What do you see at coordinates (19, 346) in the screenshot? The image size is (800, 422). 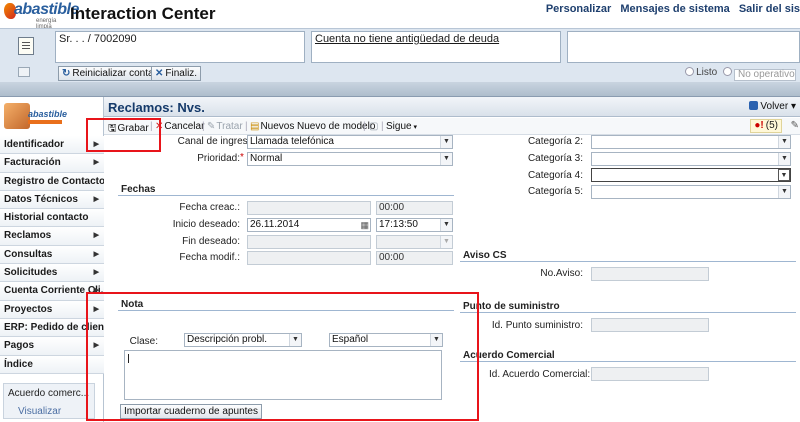 I see `sidebar-item-label: Pagos` at bounding box center [19, 346].